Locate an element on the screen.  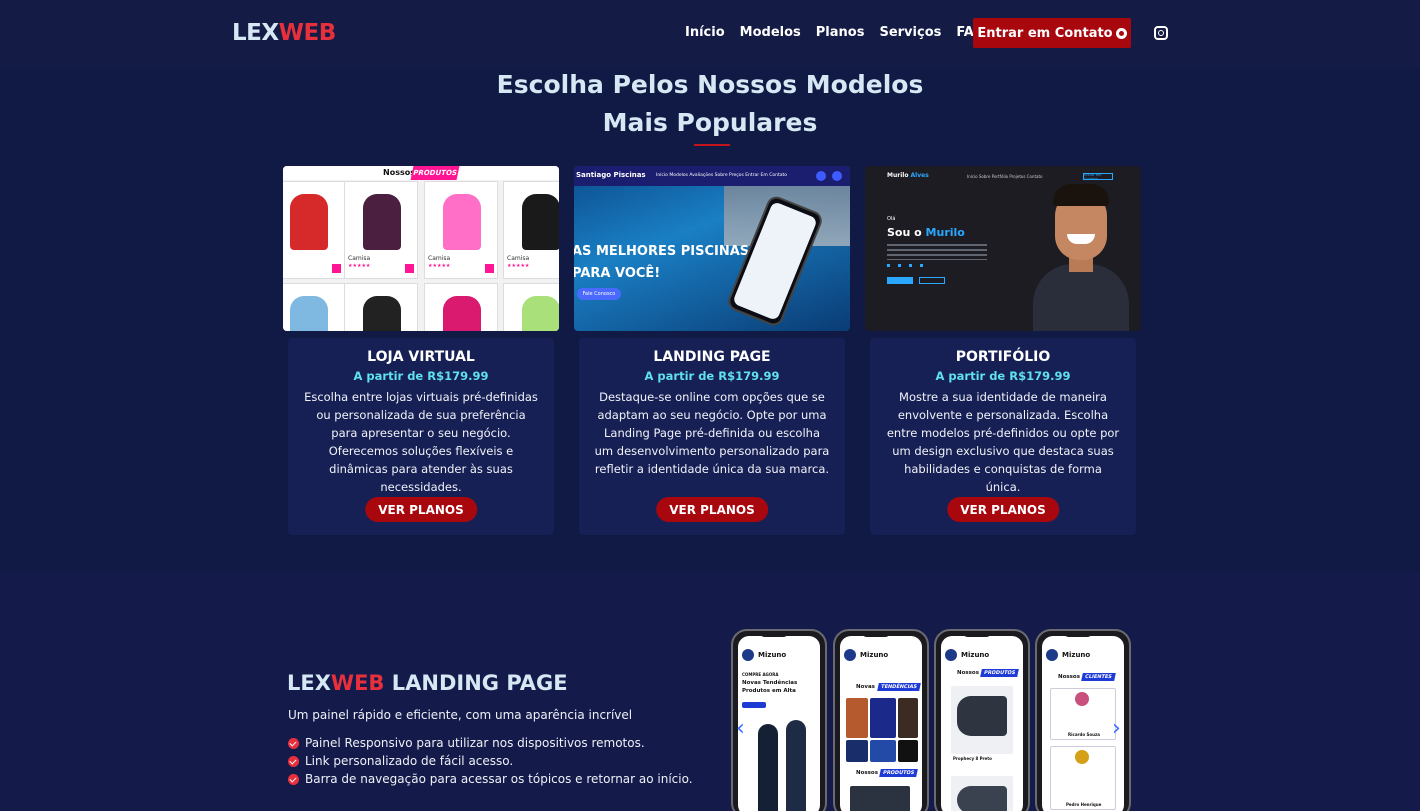
heading-underline is located at coordinates (712, 145).